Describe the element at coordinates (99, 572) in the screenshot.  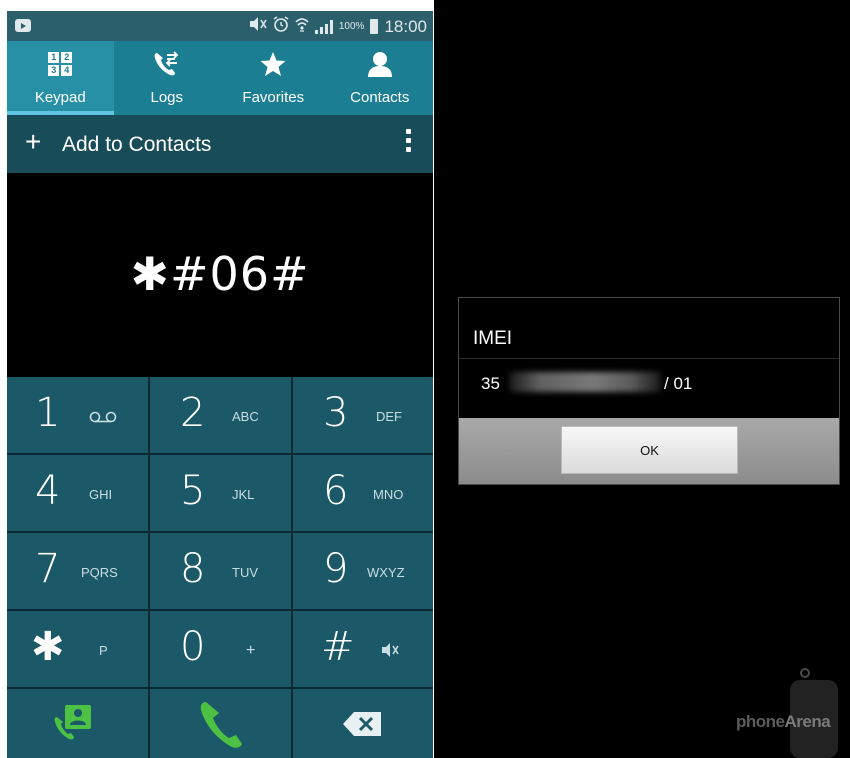
I see `key-letters: PQRS` at that location.